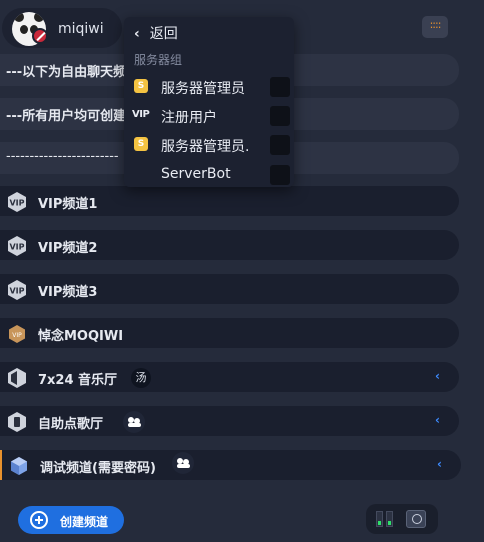  I want to click on debug-cube-icon, so click(19, 466).